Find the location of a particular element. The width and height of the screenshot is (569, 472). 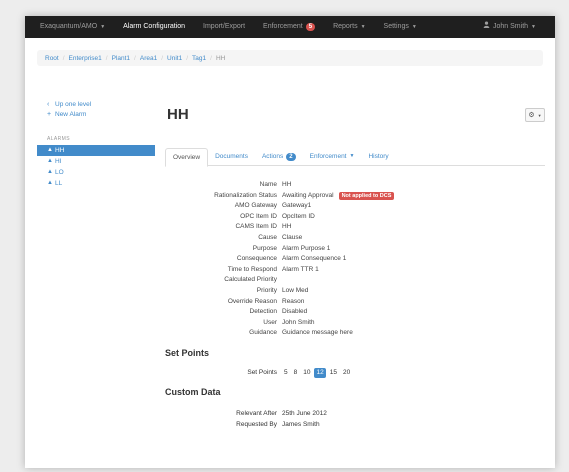

custom-row-requested-by: Requested By James Smith is located at coordinates (242, 425).